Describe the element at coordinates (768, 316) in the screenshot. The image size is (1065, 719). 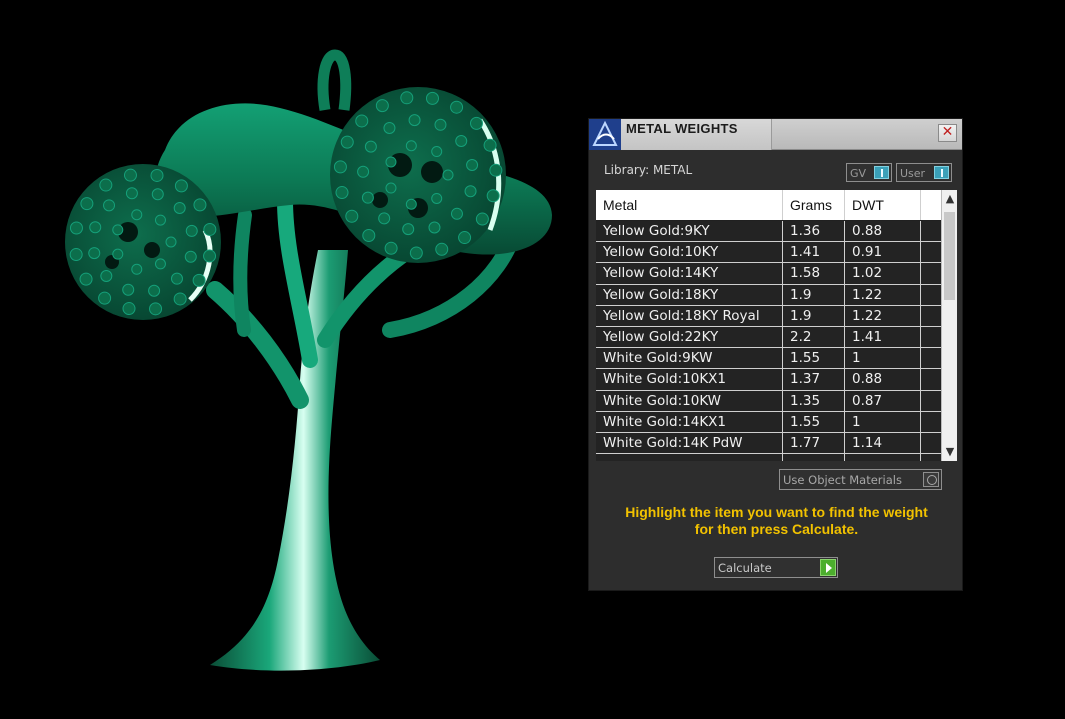
I see `table-row: Yellow Gold:18KY Royal 1.9 1.22` at that location.